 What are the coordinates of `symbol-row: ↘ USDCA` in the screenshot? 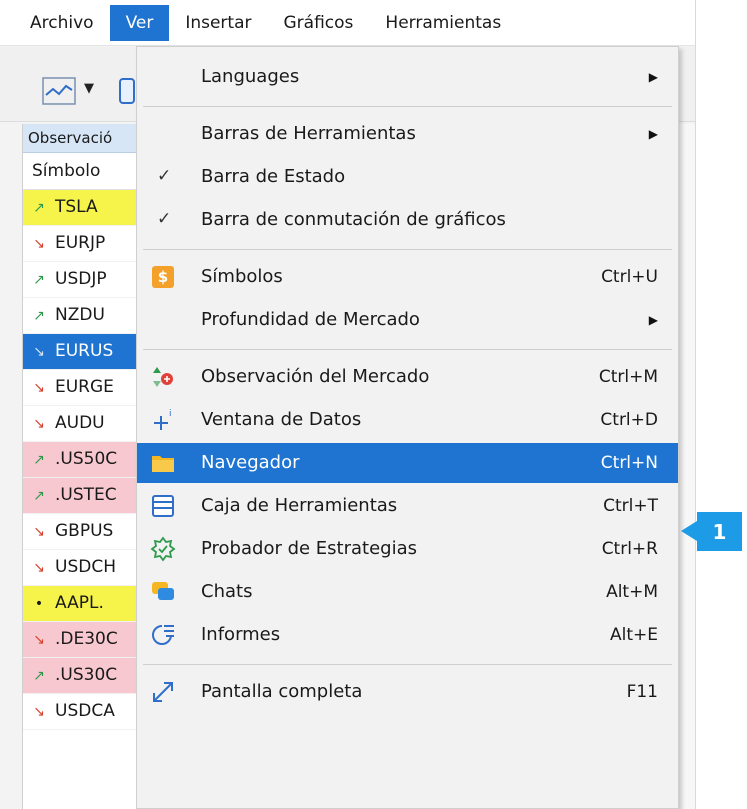 It's located at (82, 712).